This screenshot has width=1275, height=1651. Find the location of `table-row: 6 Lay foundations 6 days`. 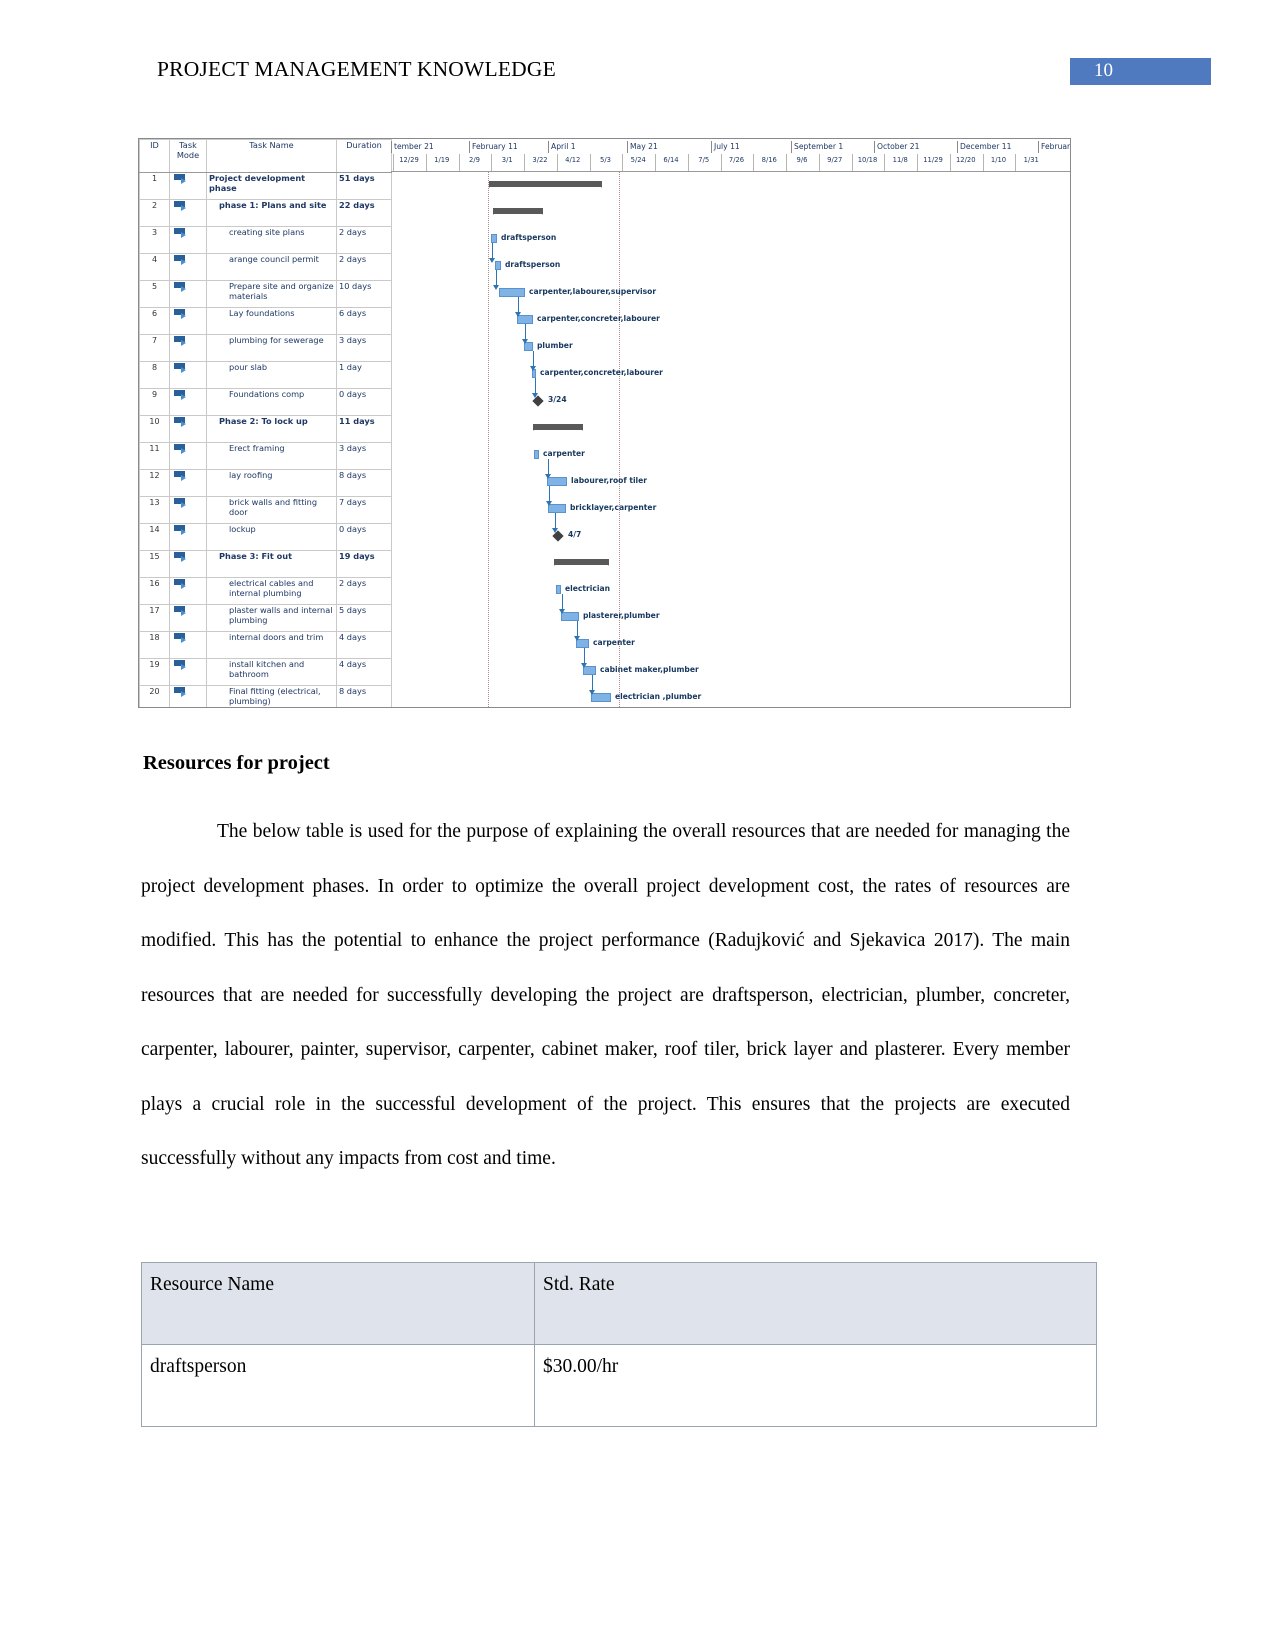

table-row: 6 Lay foundations 6 days is located at coordinates (265, 321).